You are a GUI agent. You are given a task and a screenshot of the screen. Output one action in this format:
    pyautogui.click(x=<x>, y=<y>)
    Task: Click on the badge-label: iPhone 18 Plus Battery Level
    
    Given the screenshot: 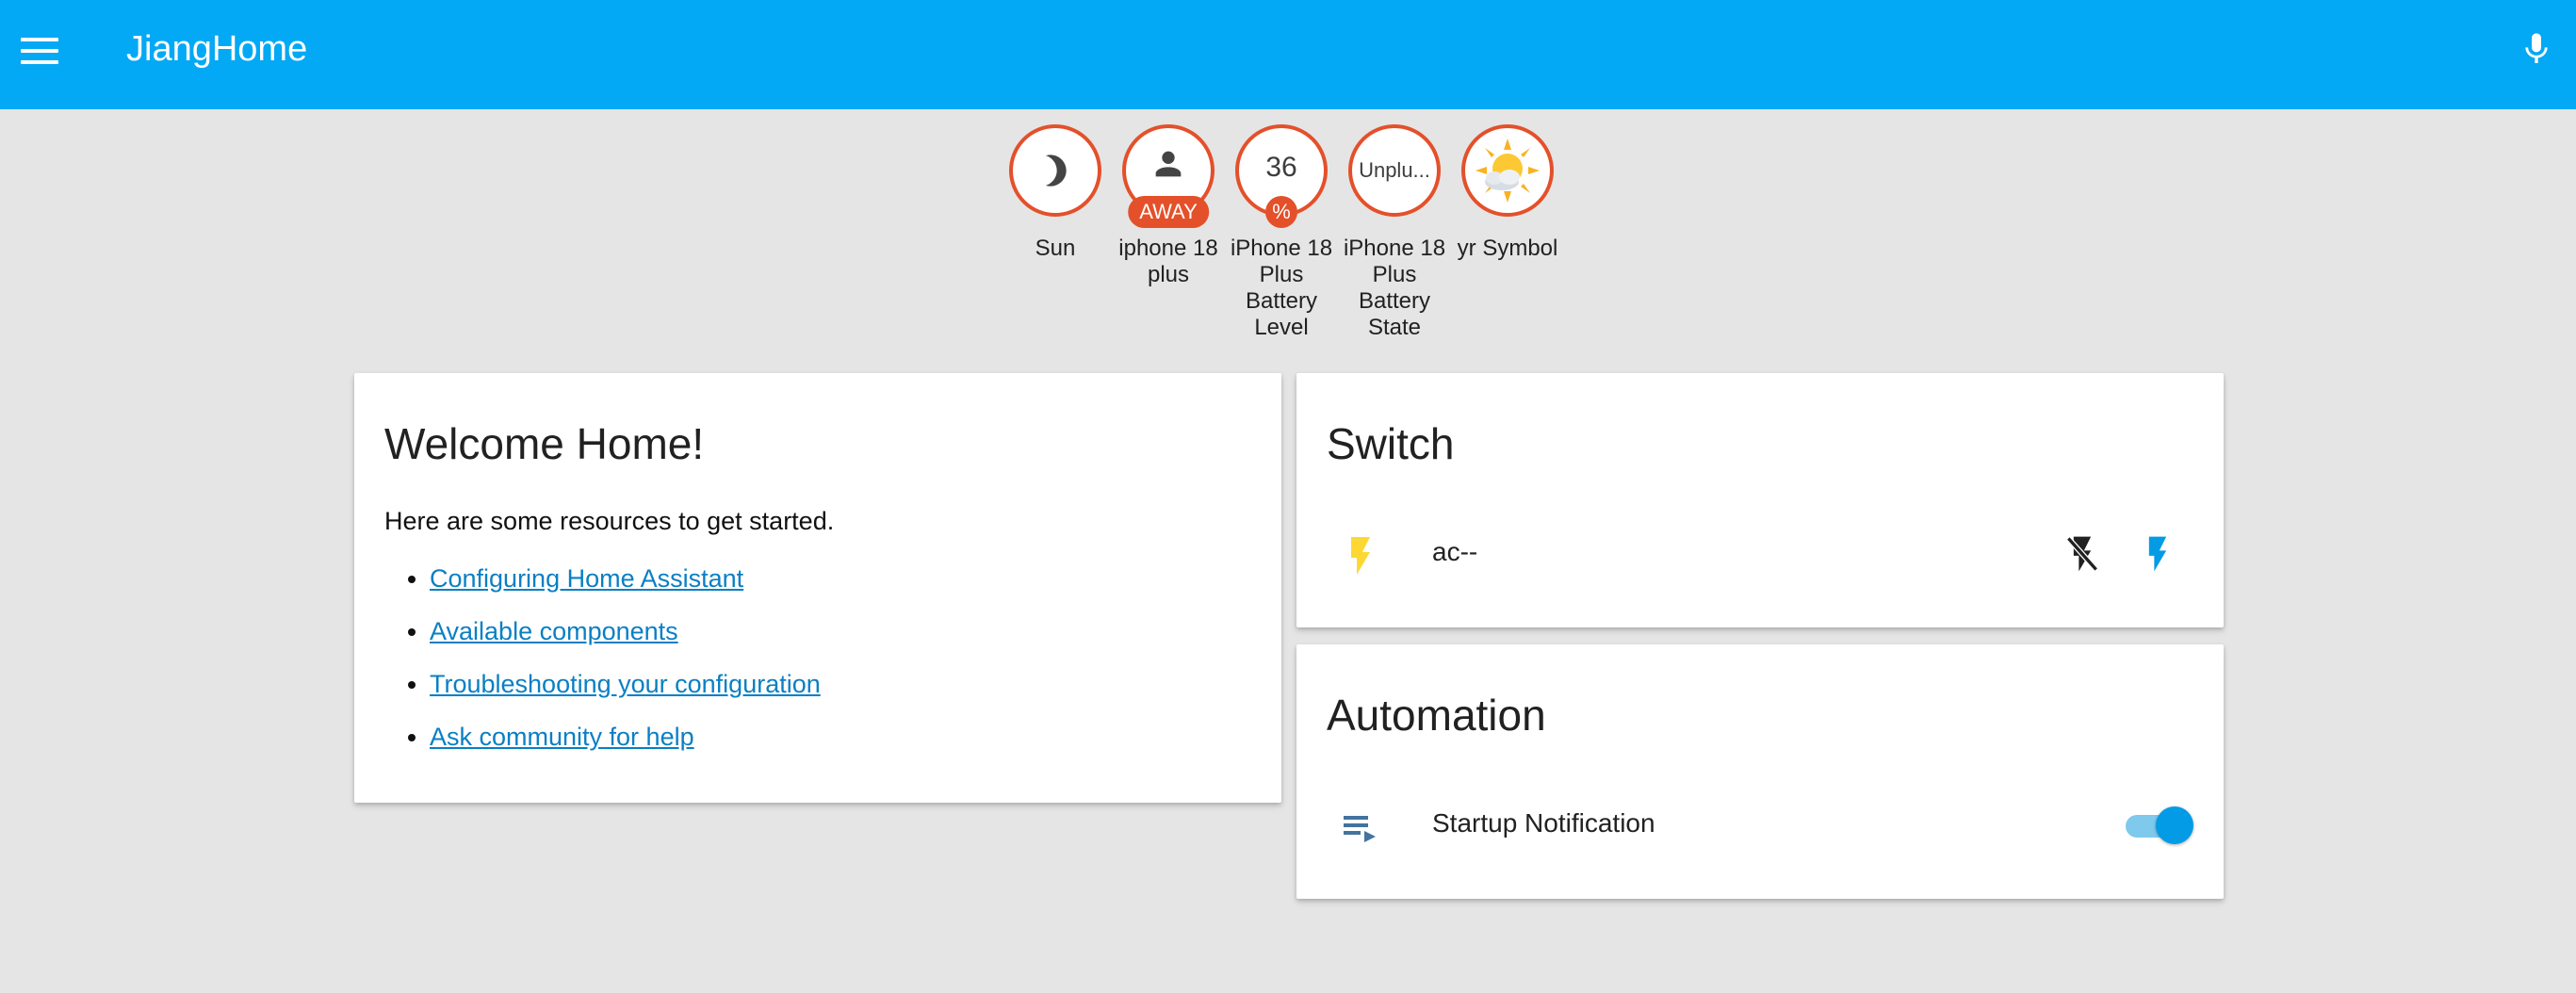 What is the action you would take?
    pyautogui.click(x=1281, y=288)
    